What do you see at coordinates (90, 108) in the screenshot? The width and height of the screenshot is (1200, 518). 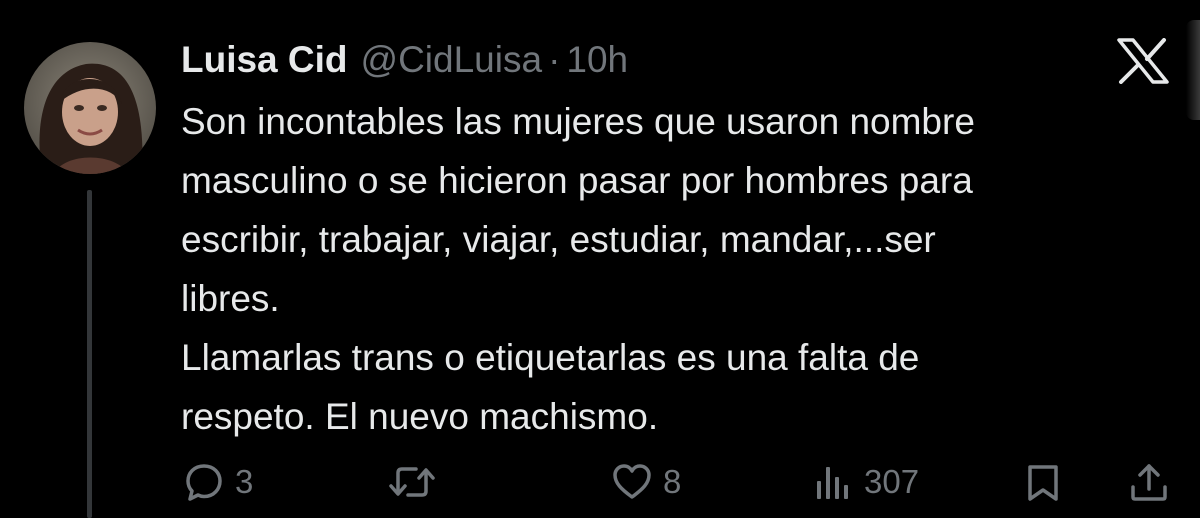 I see `avatar` at bounding box center [90, 108].